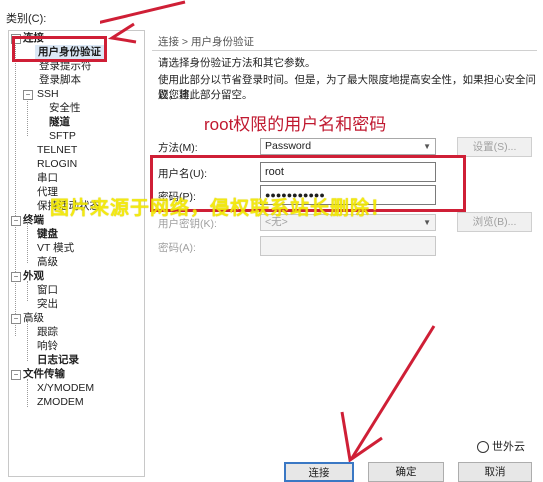 Image resolution: width=543 pixels, height=482 pixels. I want to click on tree-item-sftp: SFTP, so click(62, 136).